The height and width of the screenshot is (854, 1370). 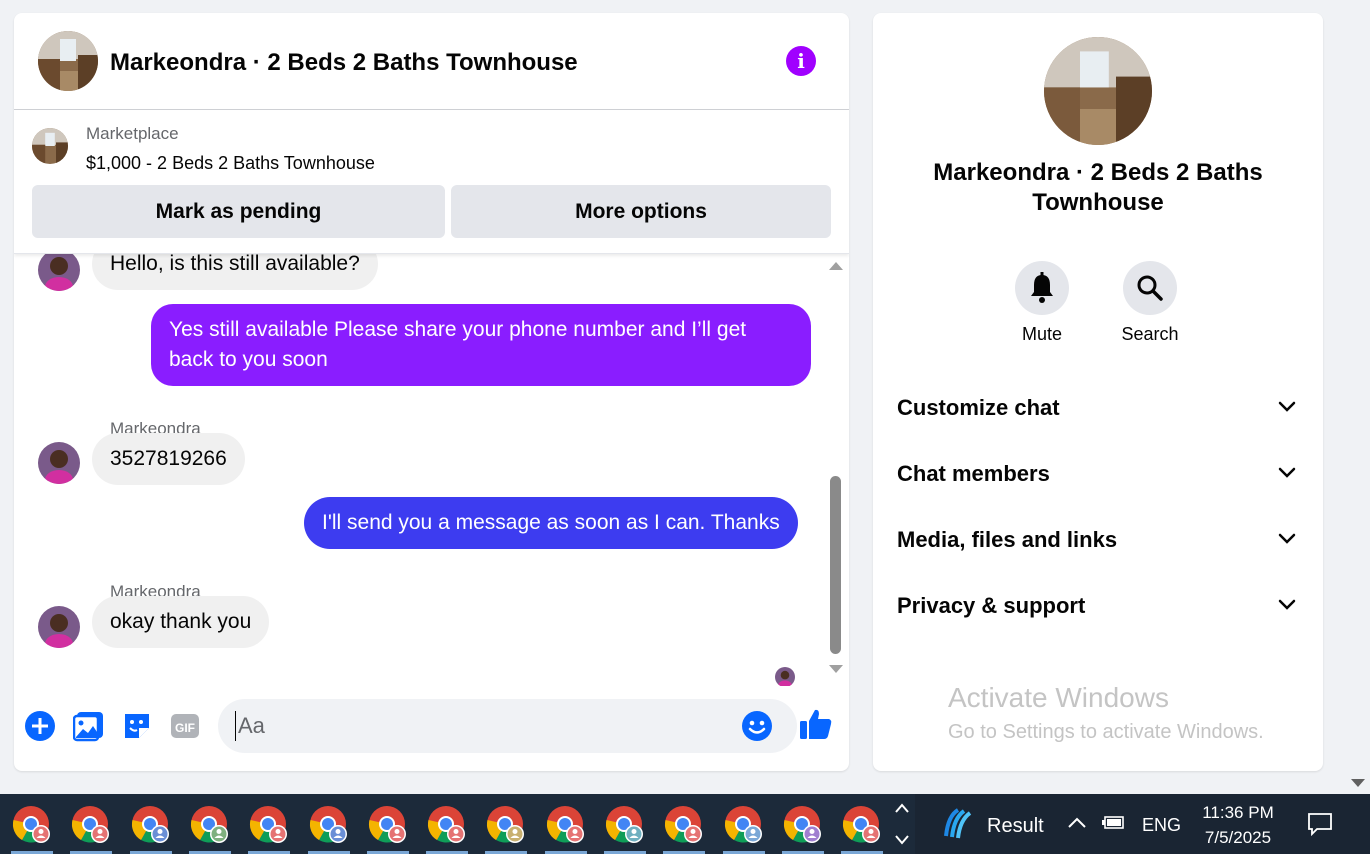 I want to click on plus-icon, so click(x=40, y=726).